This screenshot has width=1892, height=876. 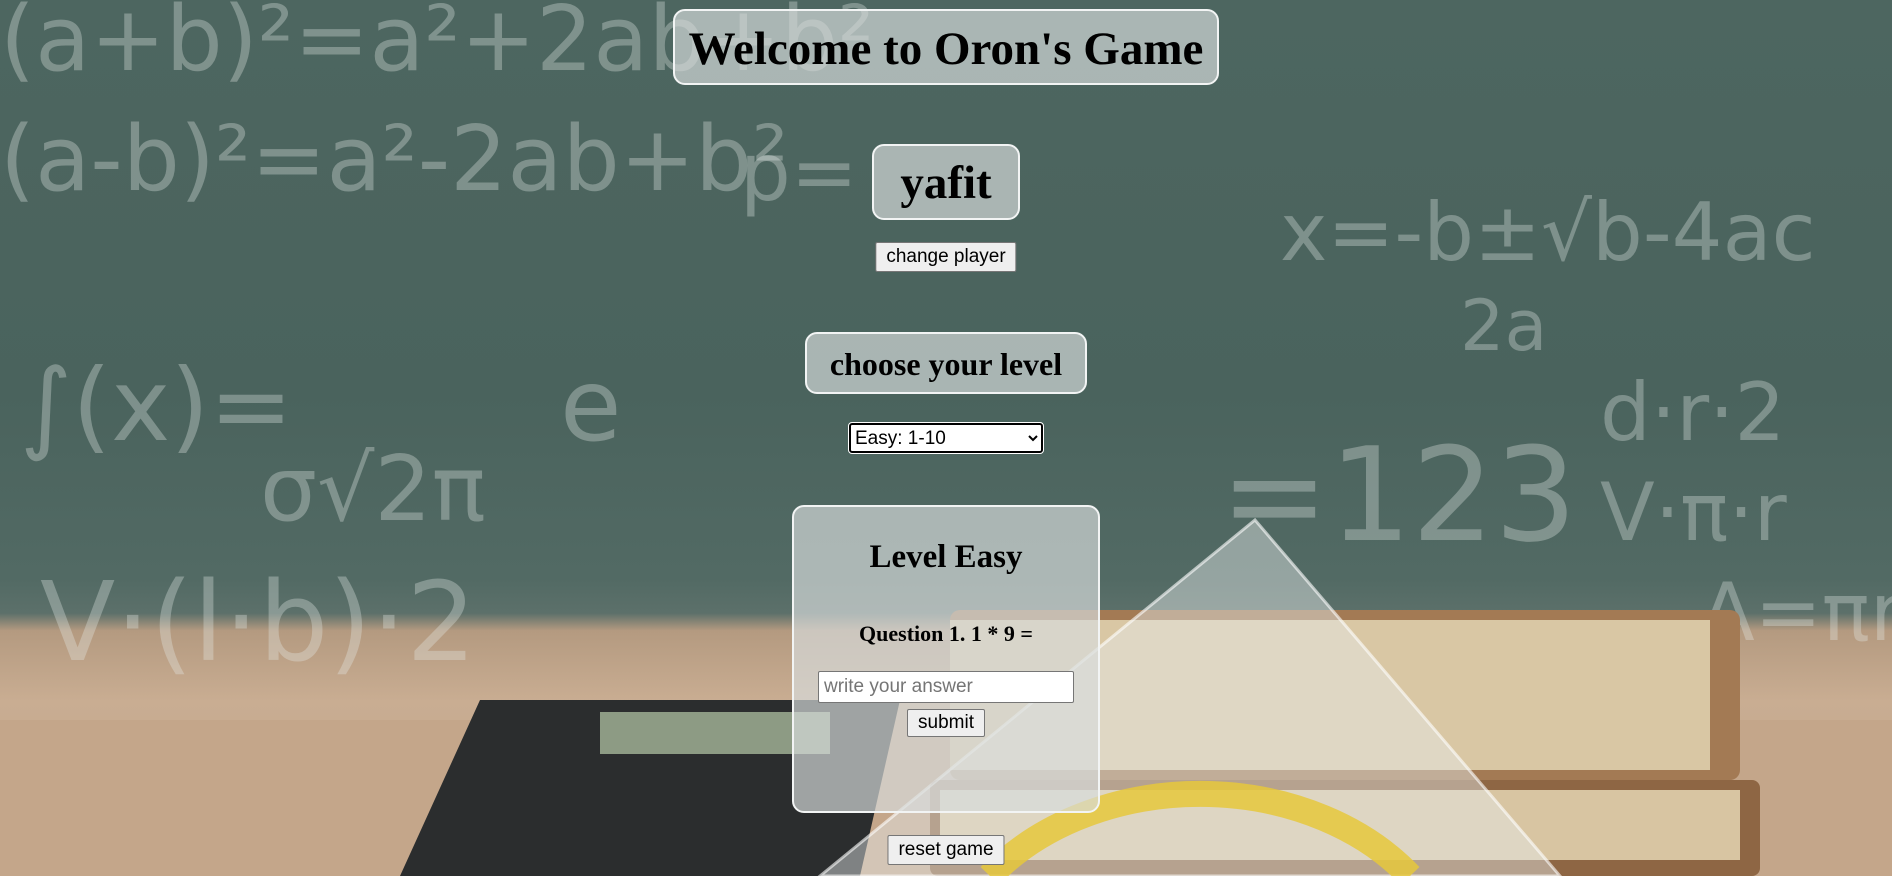 What do you see at coordinates (946, 659) in the screenshot?
I see `game-panel: Level Easy Question 1. 1 * 9 = submit` at bounding box center [946, 659].